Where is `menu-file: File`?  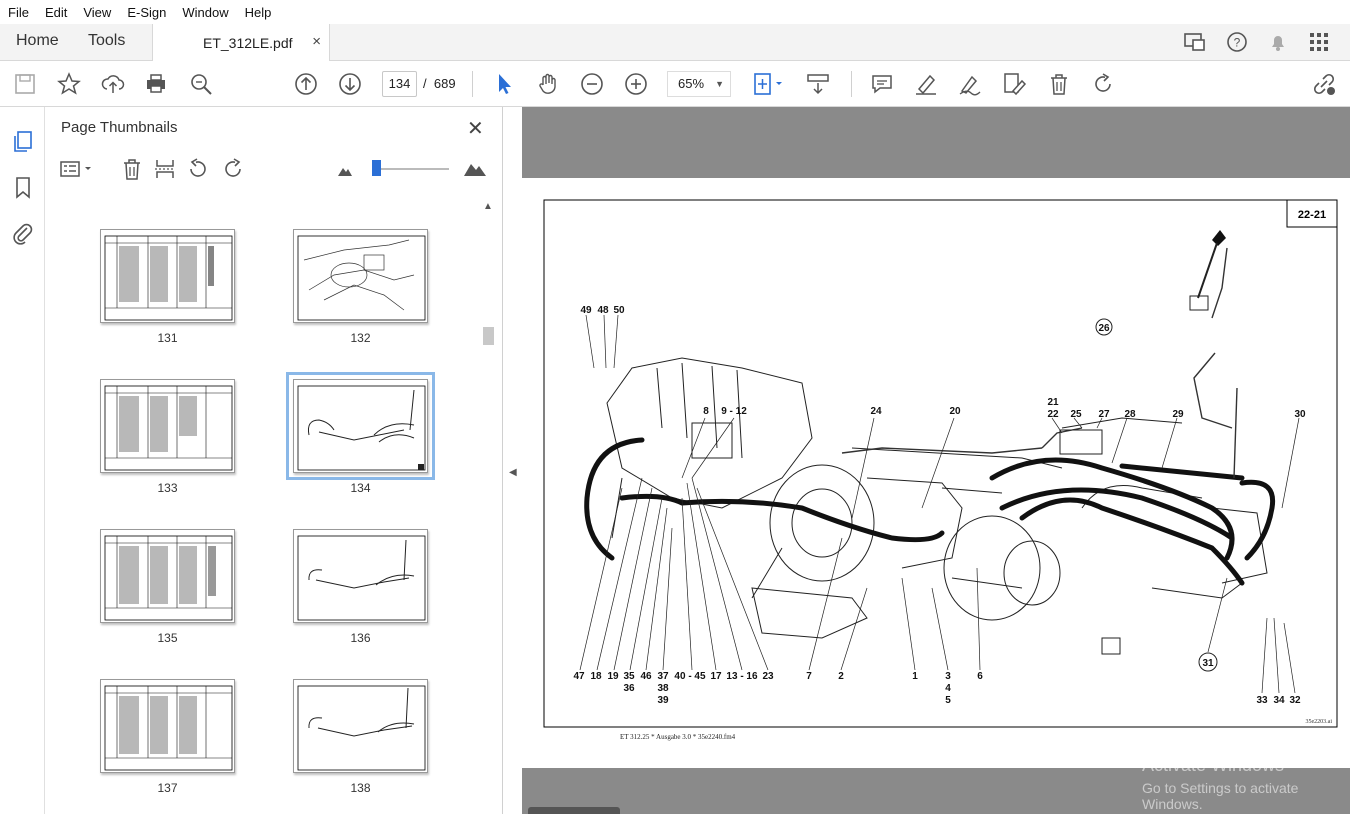 menu-file: File is located at coordinates (18, 12).